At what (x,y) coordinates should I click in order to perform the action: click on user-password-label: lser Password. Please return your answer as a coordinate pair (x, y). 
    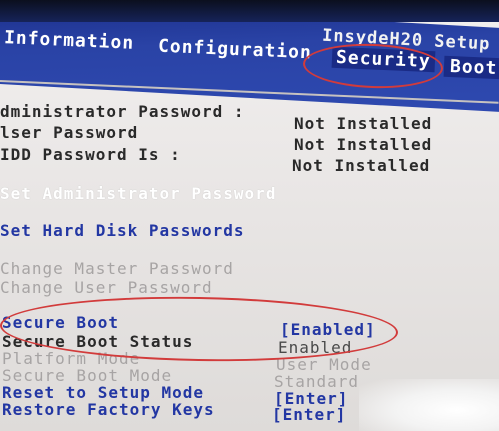
    Looking at the image, I should click on (69, 132).